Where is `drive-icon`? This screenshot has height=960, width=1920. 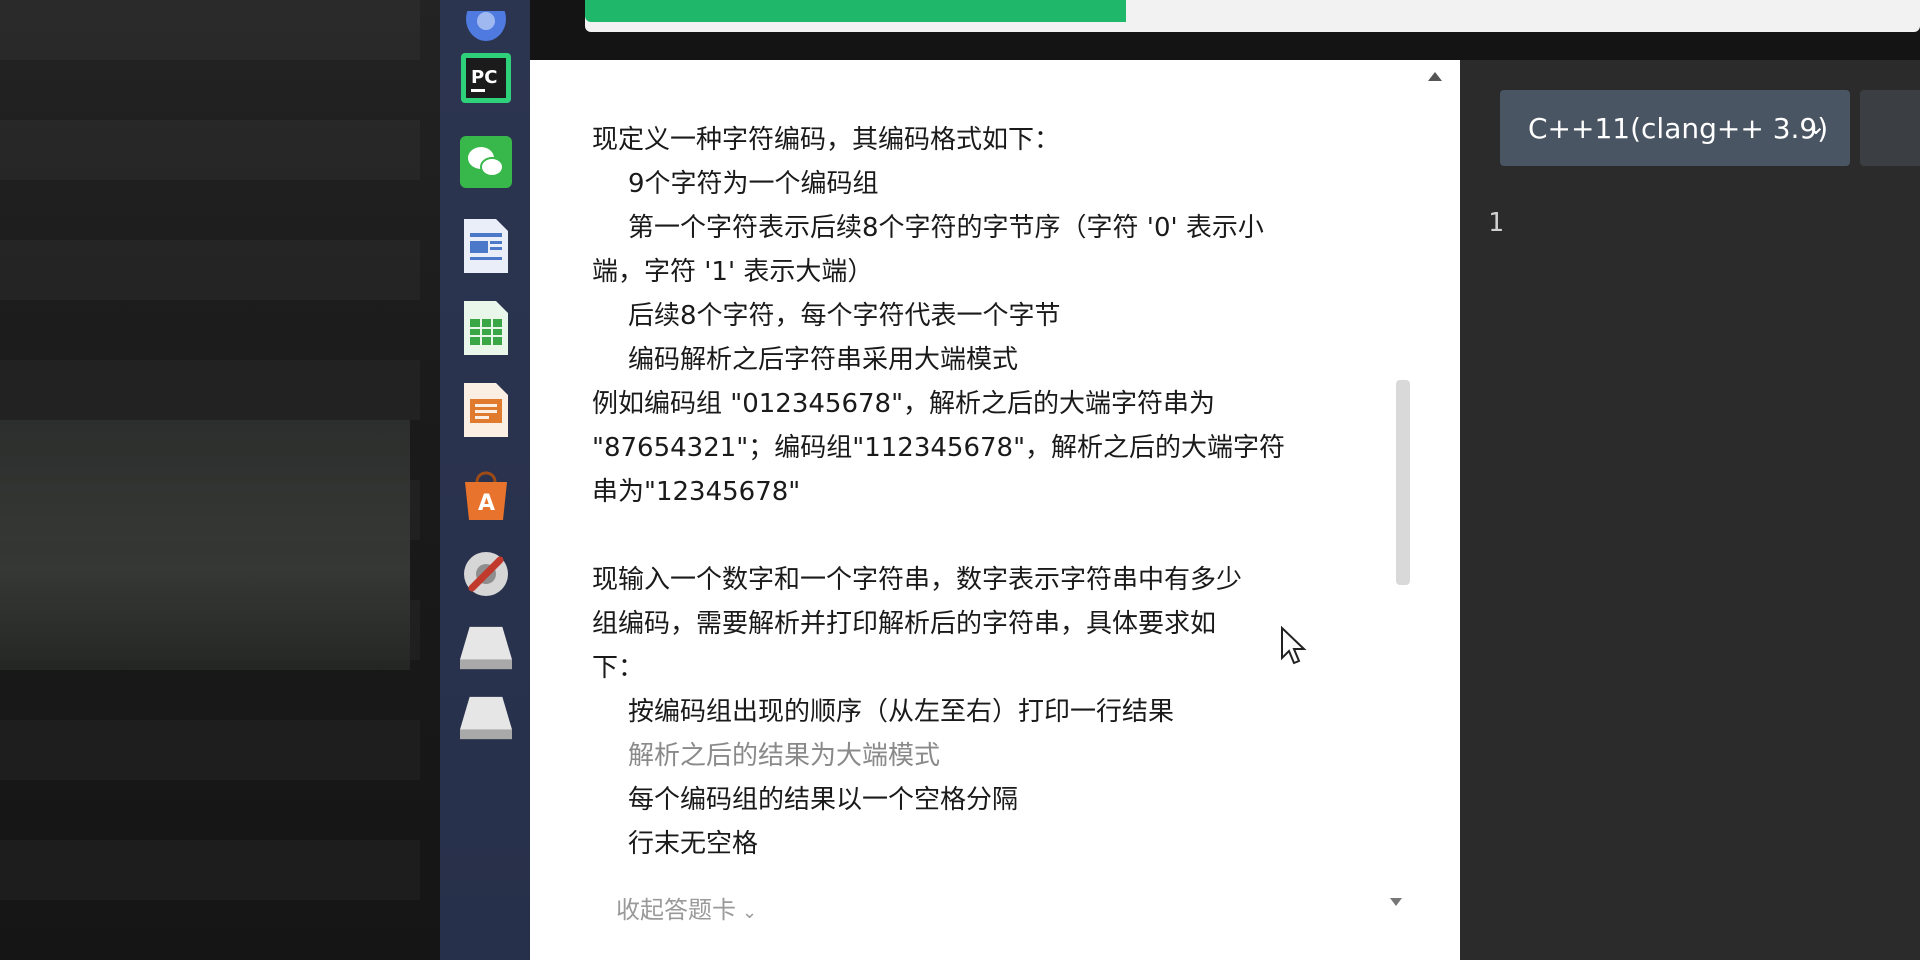 drive-icon is located at coordinates (486, 648).